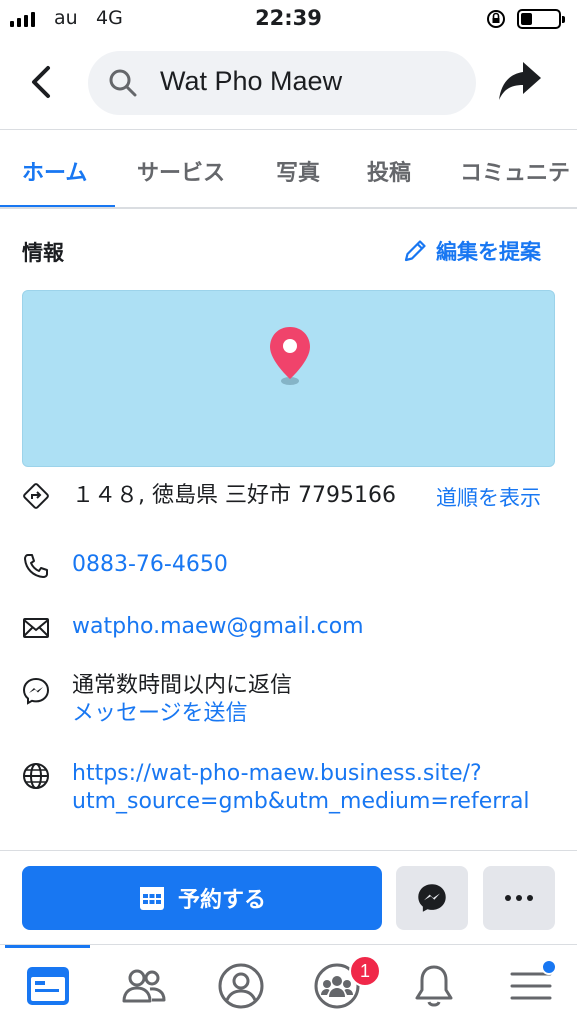  Describe the element at coordinates (36, 776) in the screenshot. I see `globe-icon` at that location.